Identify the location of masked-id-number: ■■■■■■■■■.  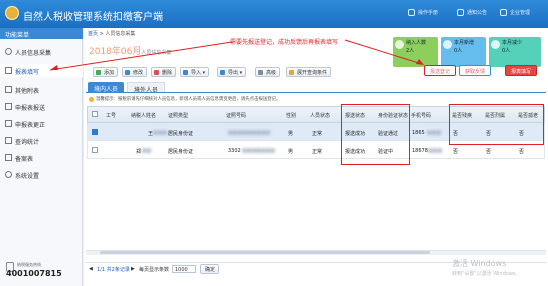
(249, 133).